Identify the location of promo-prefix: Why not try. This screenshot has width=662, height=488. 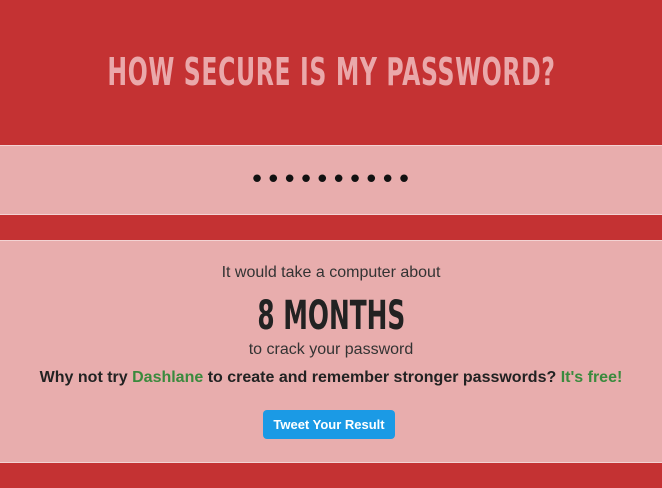
(86, 377).